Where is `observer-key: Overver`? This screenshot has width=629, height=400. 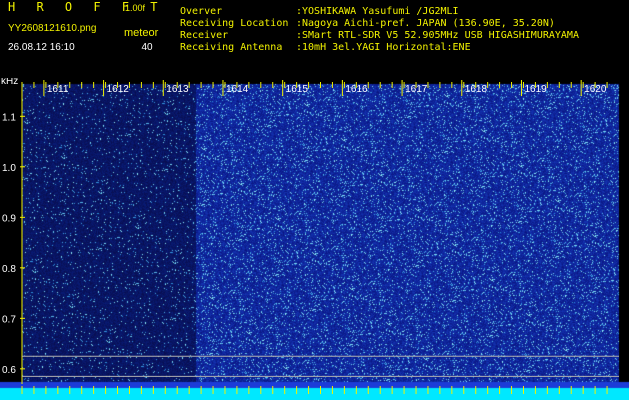
observer-key: Overver is located at coordinates (201, 11).